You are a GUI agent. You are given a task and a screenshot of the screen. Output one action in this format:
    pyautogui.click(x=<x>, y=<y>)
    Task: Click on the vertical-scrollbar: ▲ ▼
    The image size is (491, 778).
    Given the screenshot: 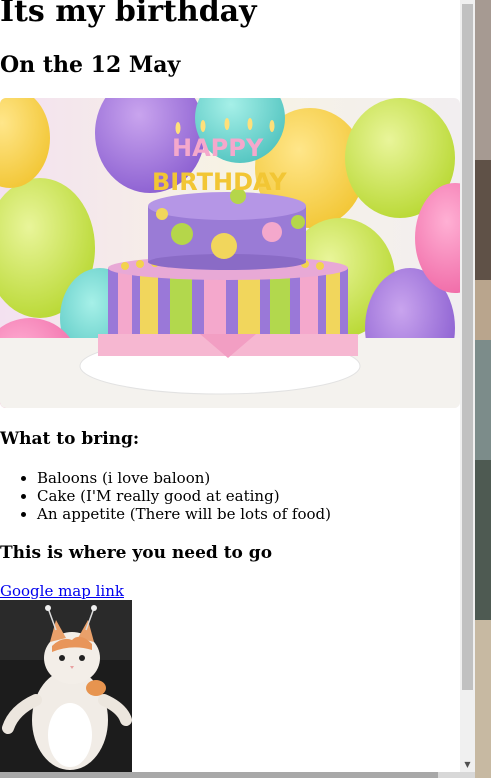 What is the action you would take?
    pyautogui.click(x=467, y=389)
    